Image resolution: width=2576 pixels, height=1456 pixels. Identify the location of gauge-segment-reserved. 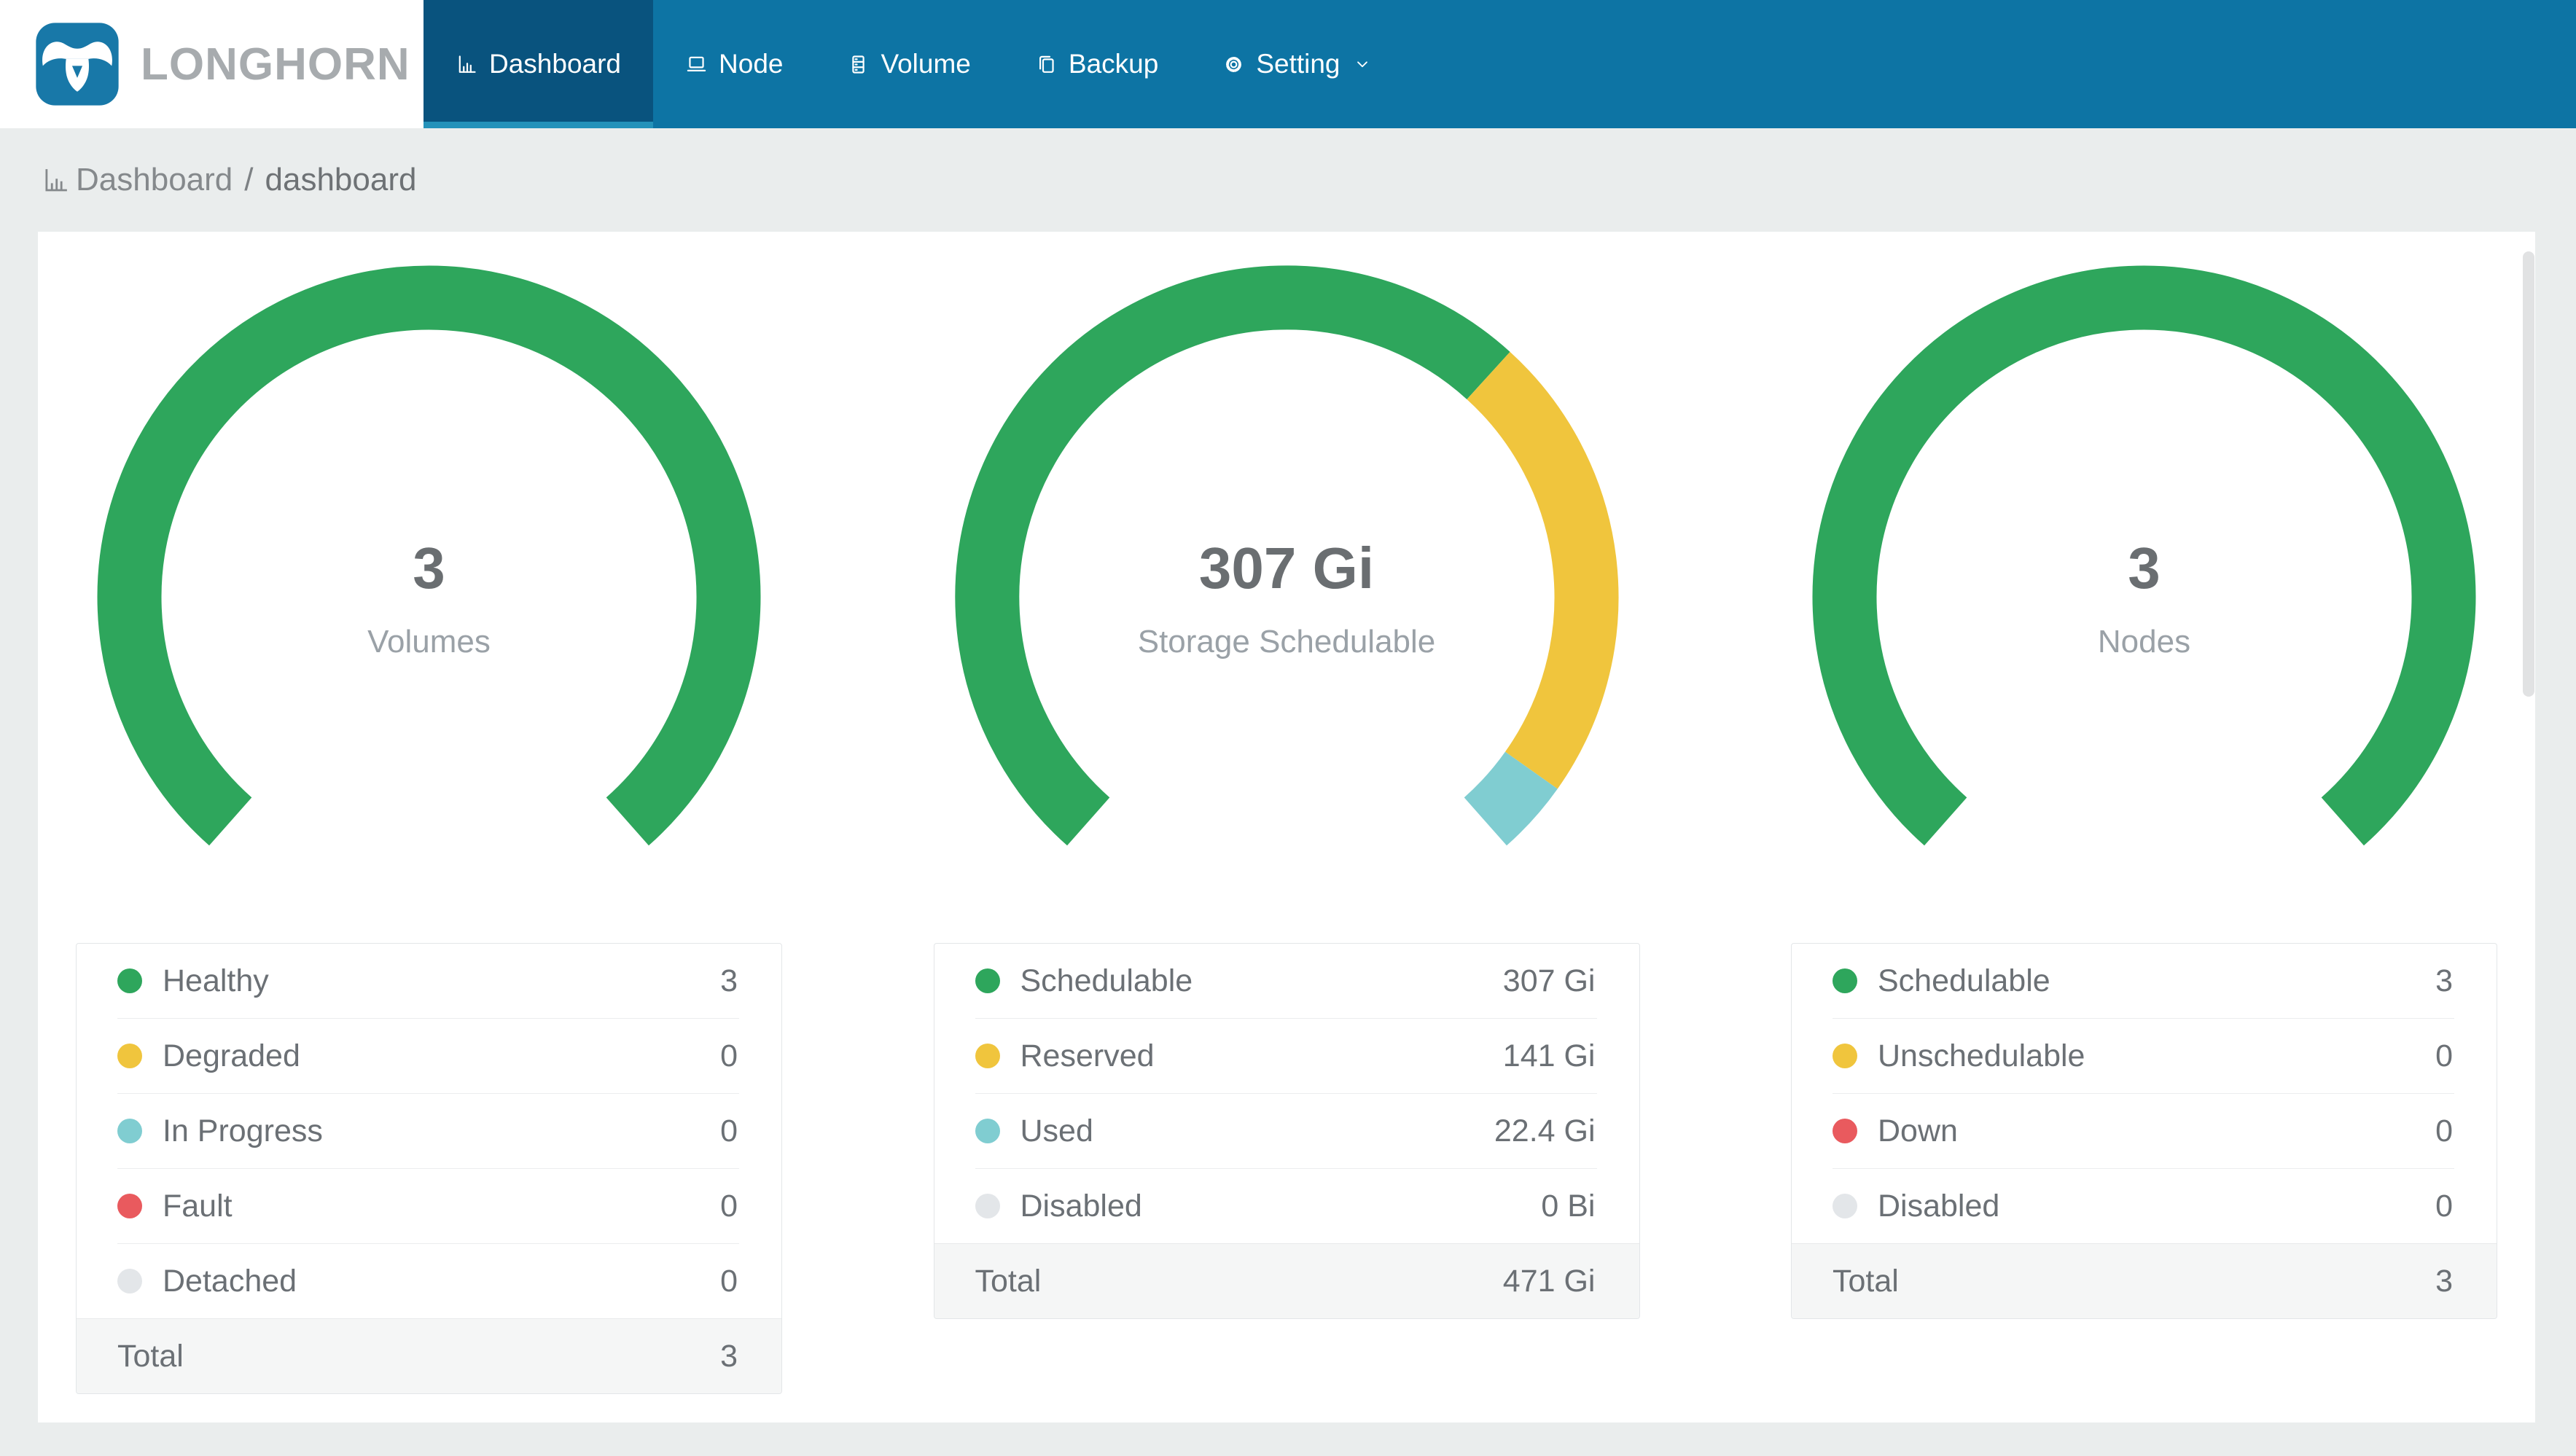
(1542, 570).